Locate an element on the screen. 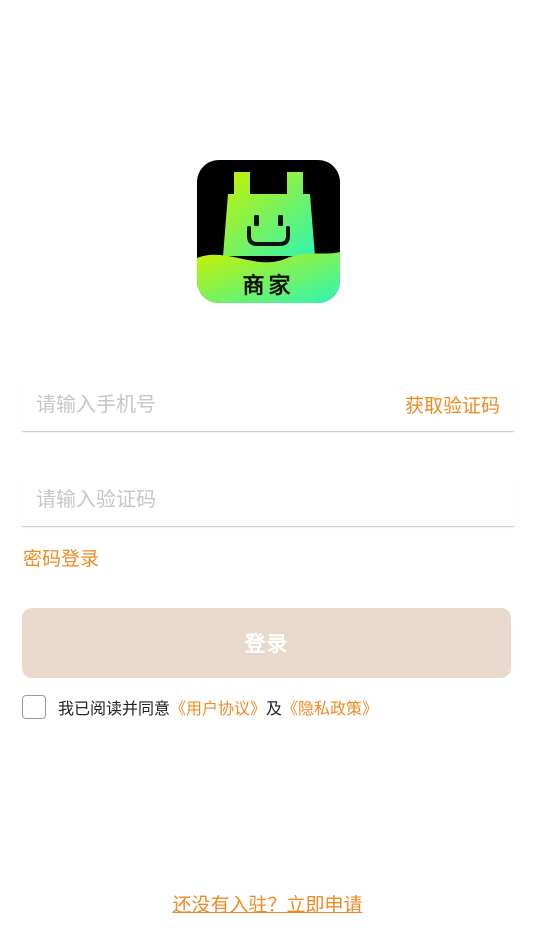 This screenshot has height=951, width=535. password-login-link: 密码登录 is located at coordinates (61, 557).